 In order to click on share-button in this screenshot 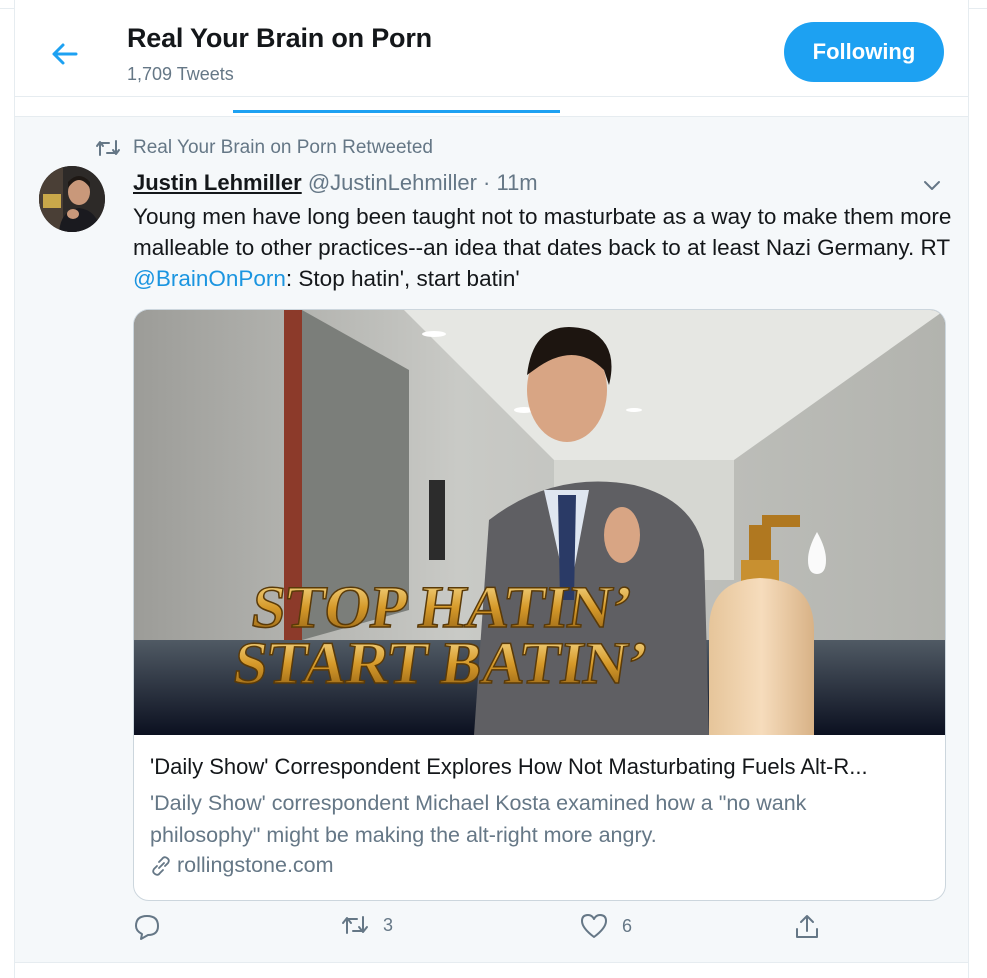, I will do `click(814, 927)`.